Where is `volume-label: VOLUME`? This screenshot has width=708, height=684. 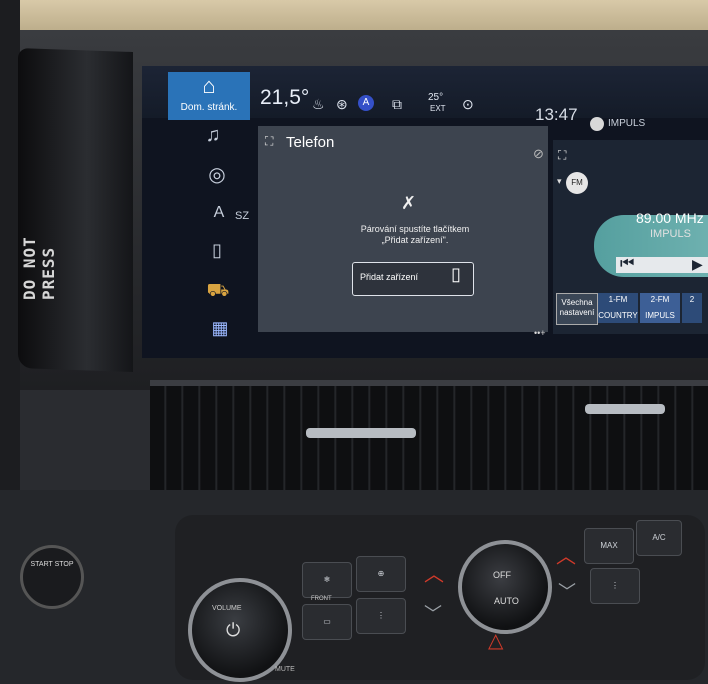 volume-label: VOLUME is located at coordinates (227, 608).